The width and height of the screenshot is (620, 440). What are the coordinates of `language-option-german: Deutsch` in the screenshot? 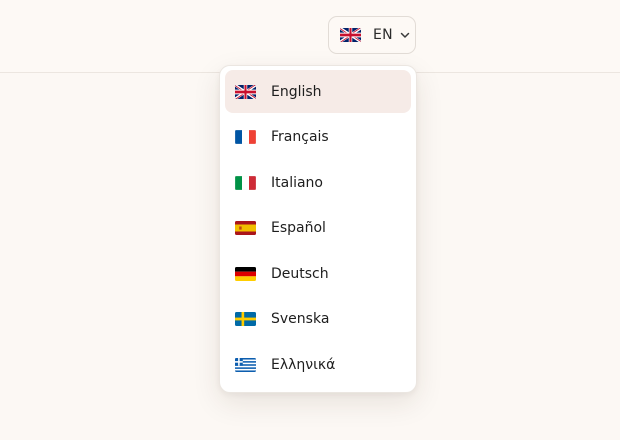 It's located at (318, 273).